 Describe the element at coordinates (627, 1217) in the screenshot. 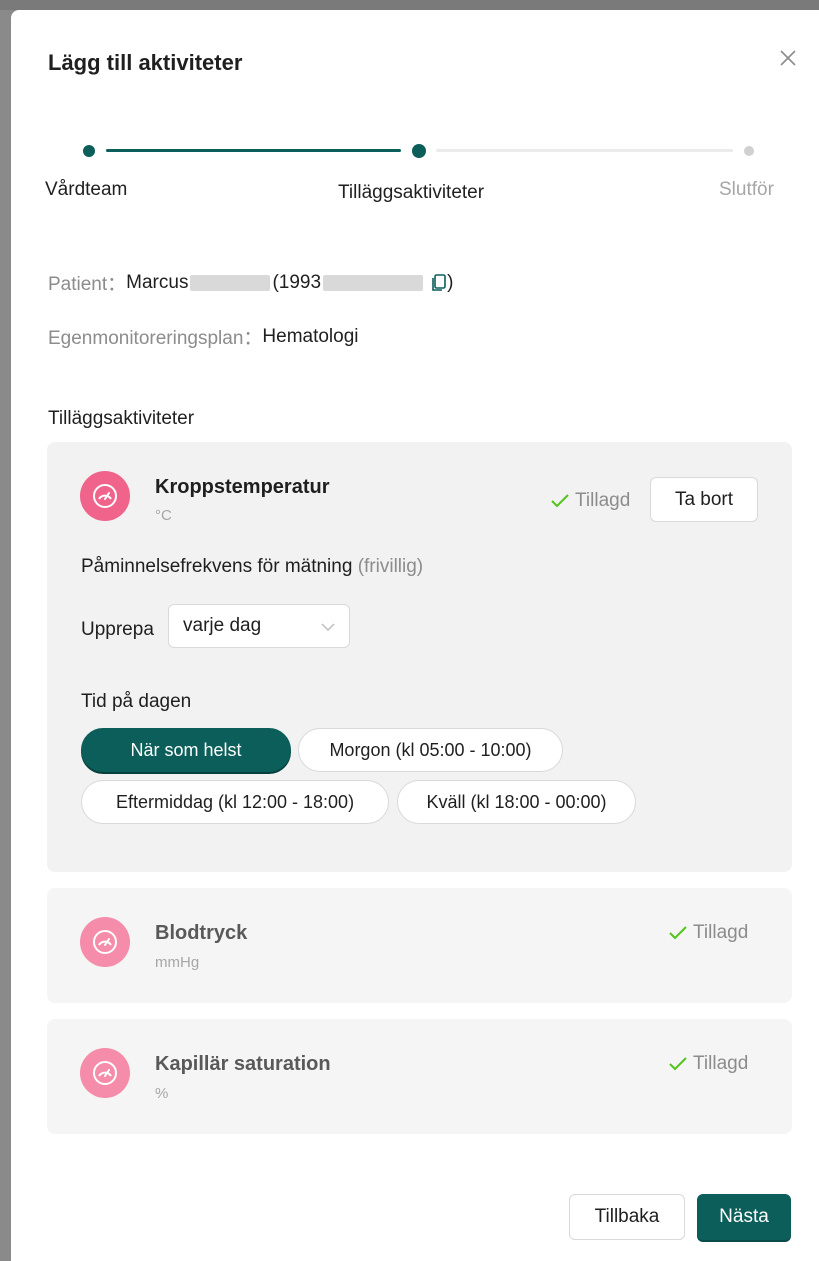

I see `back-button: Tillbaka` at that location.